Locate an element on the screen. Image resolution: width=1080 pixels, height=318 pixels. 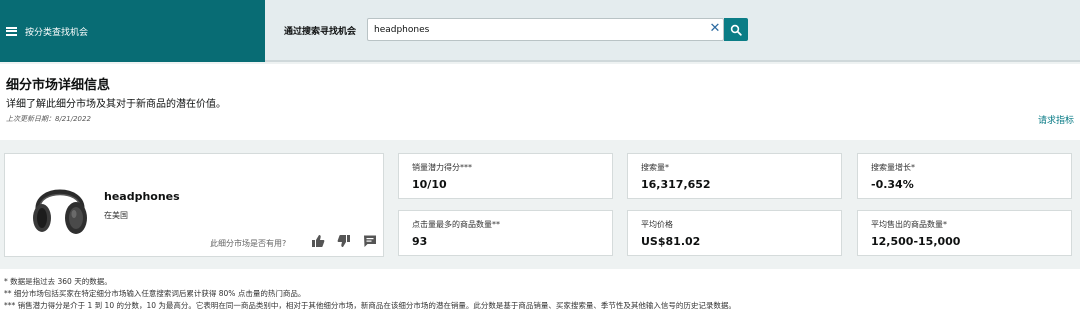
request-metrics-link: 请求指标 is located at coordinates (1056, 119).